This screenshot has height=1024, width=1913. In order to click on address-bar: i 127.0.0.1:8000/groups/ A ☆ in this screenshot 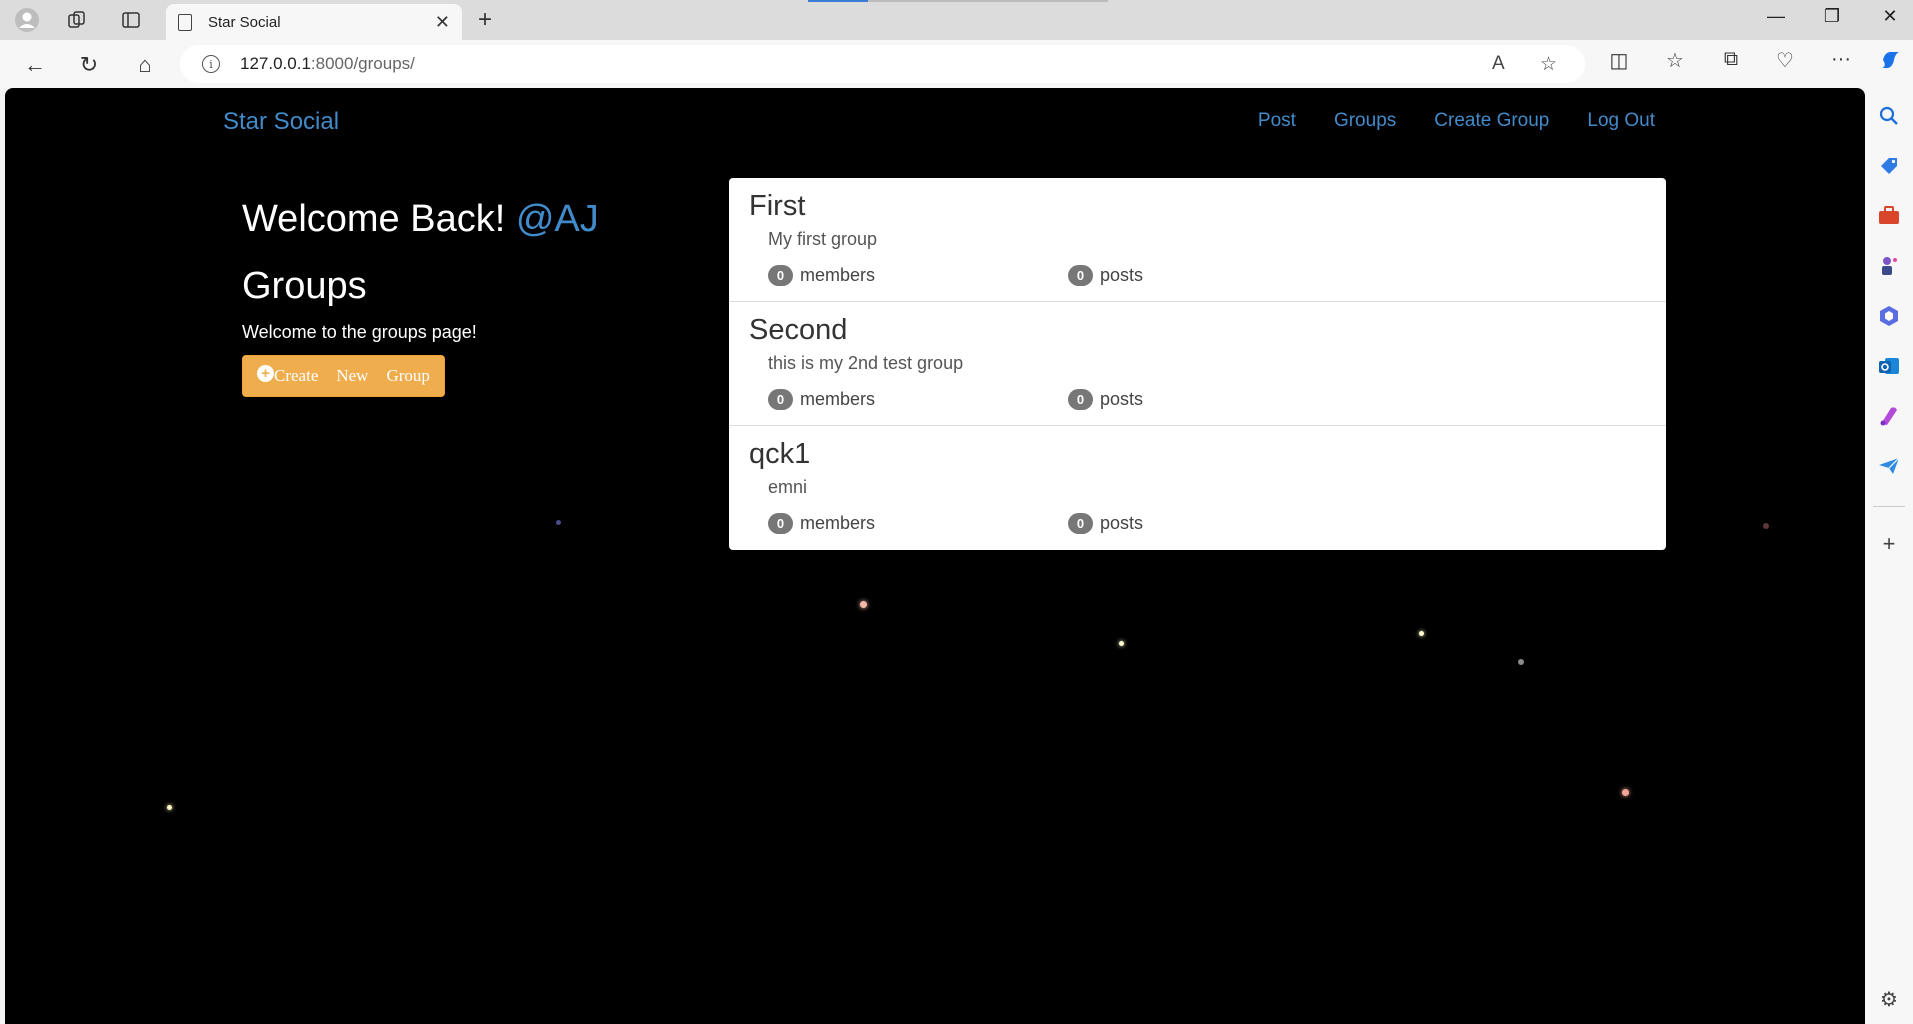, I will do `click(882, 64)`.